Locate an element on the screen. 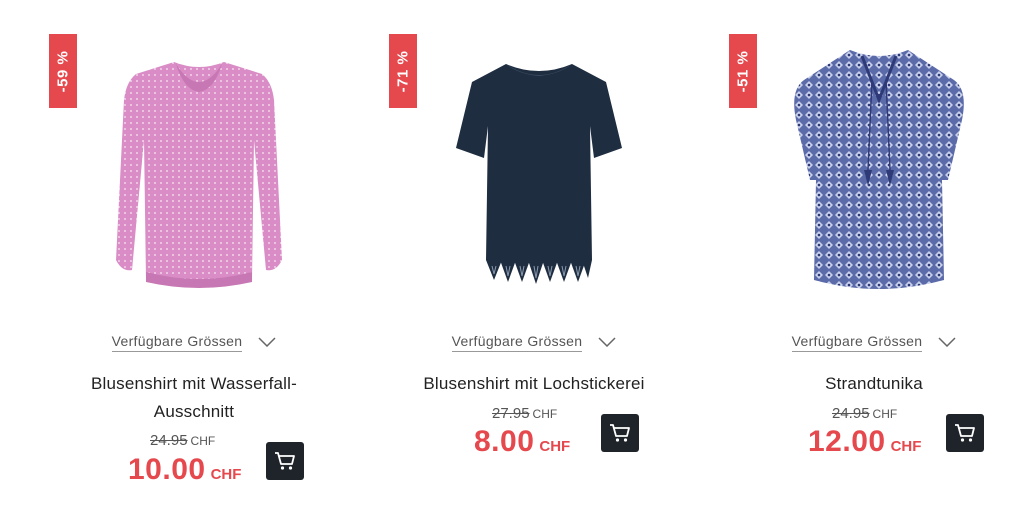 This screenshot has height=526, width=1024. discount-label: -59 % is located at coordinates (63, 71).